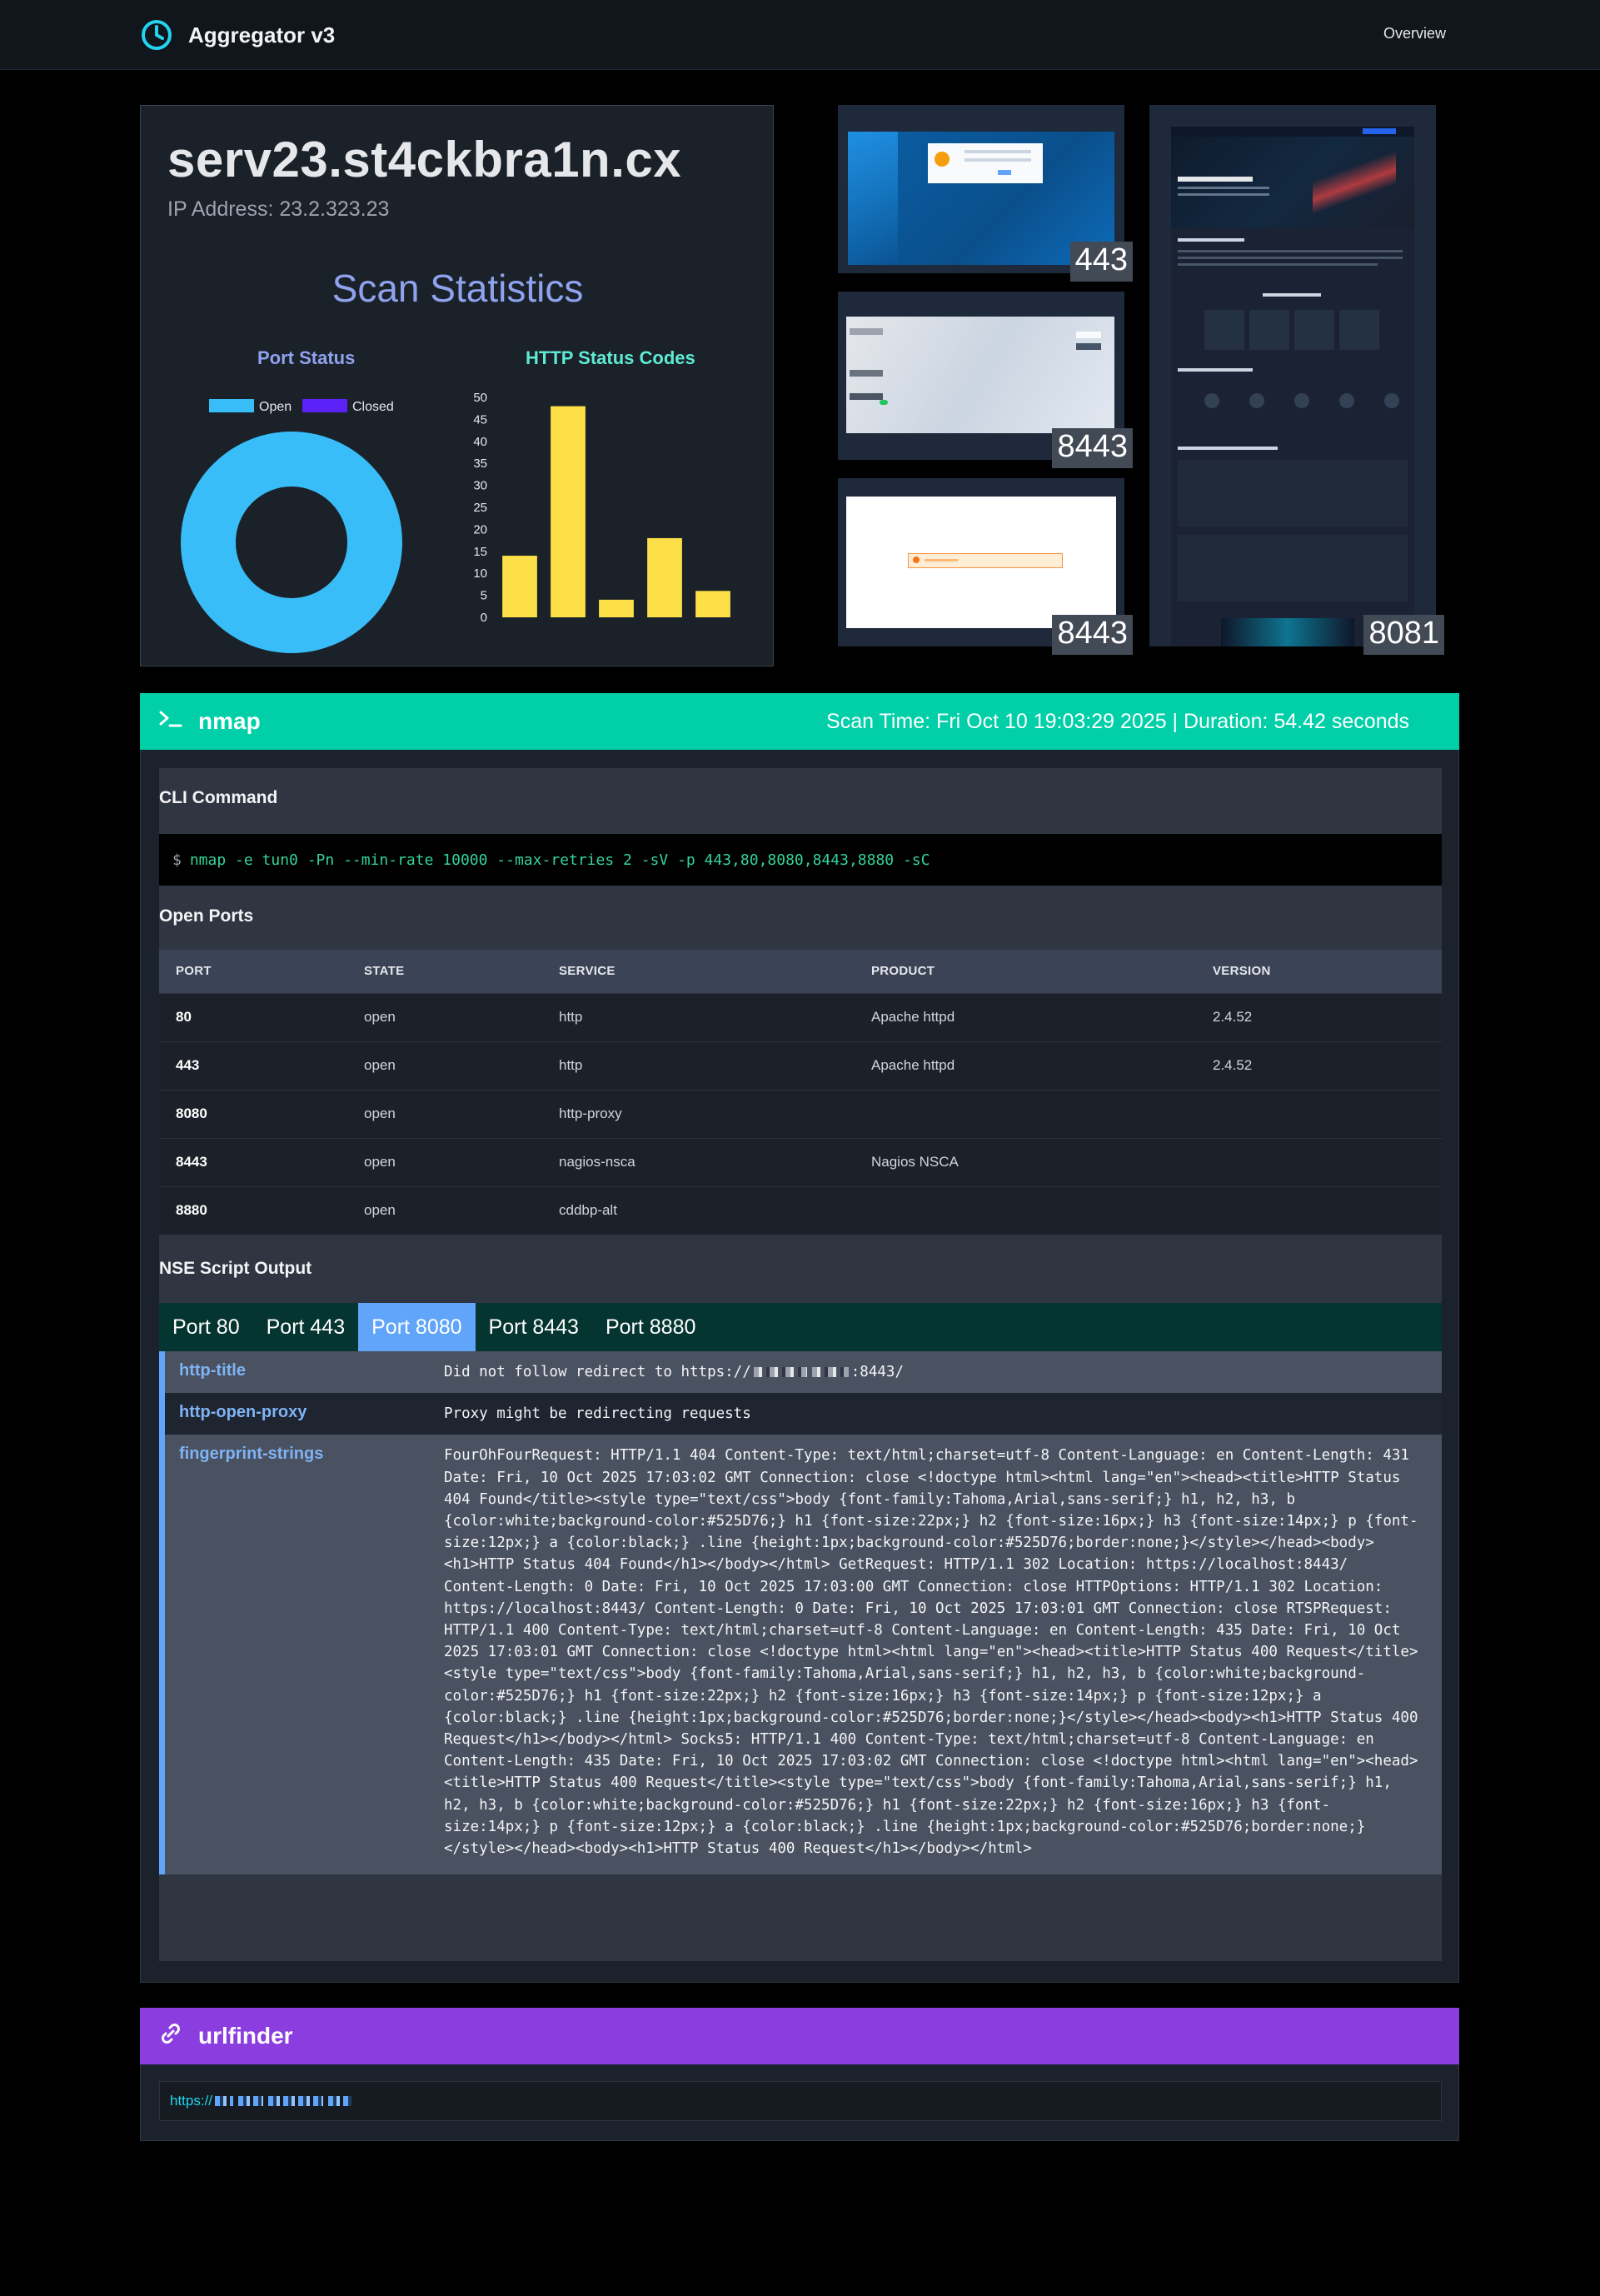 The width and height of the screenshot is (1600, 2296). I want to click on http-codes-title: HTTP Status Codes, so click(610, 357).